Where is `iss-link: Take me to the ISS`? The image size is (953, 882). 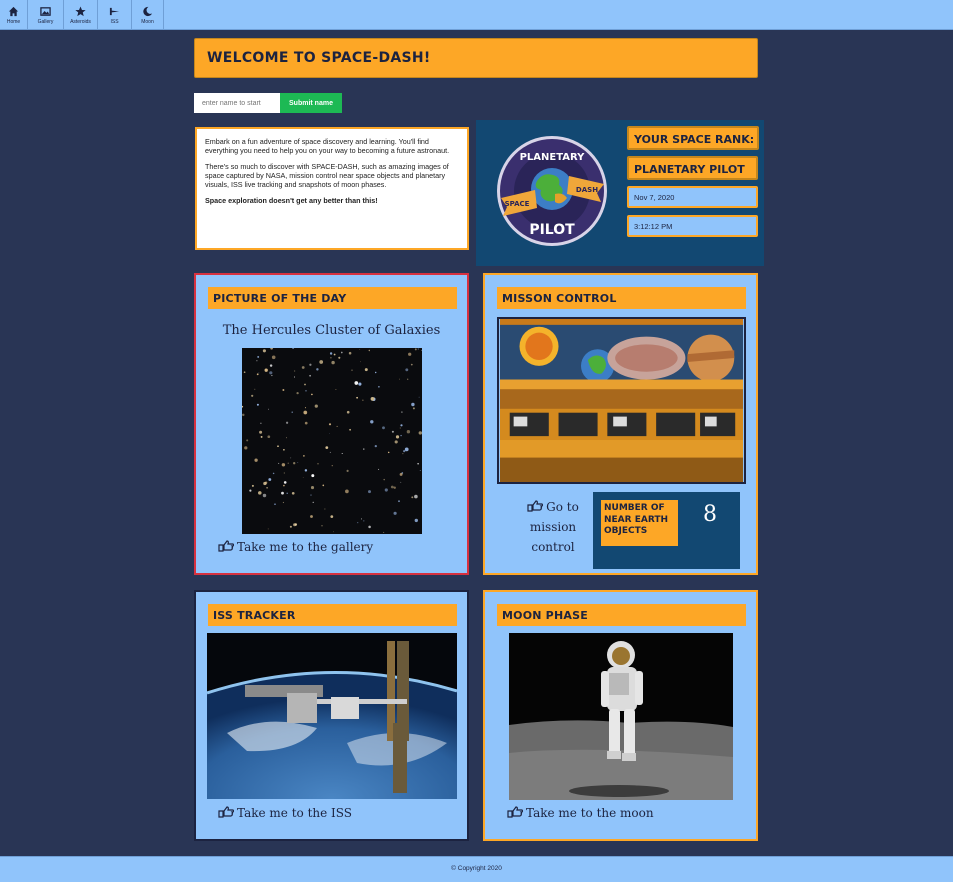
iss-link: Take me to the ISS is located at coordinates (285, 813).